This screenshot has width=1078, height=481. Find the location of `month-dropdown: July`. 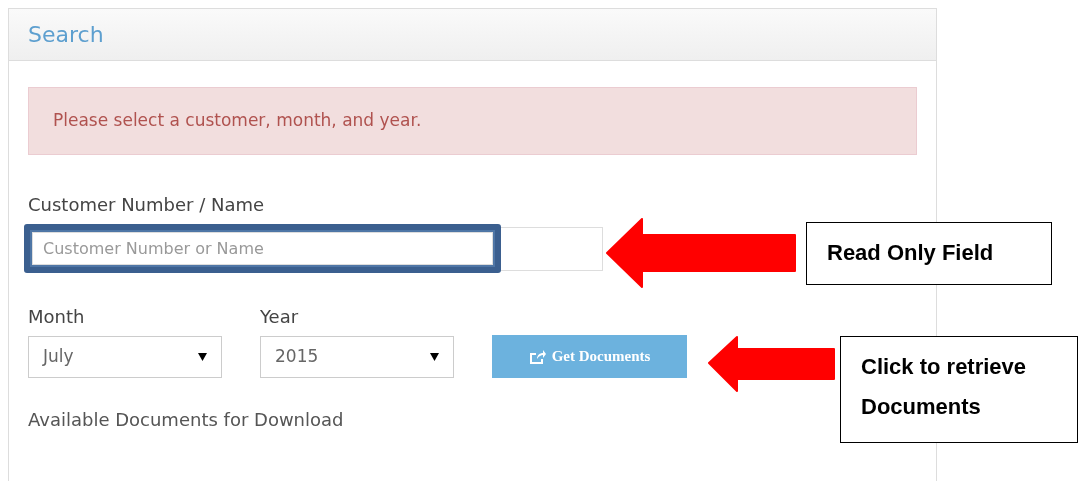

month-dropdown: July is located at coordinates (125, 357).